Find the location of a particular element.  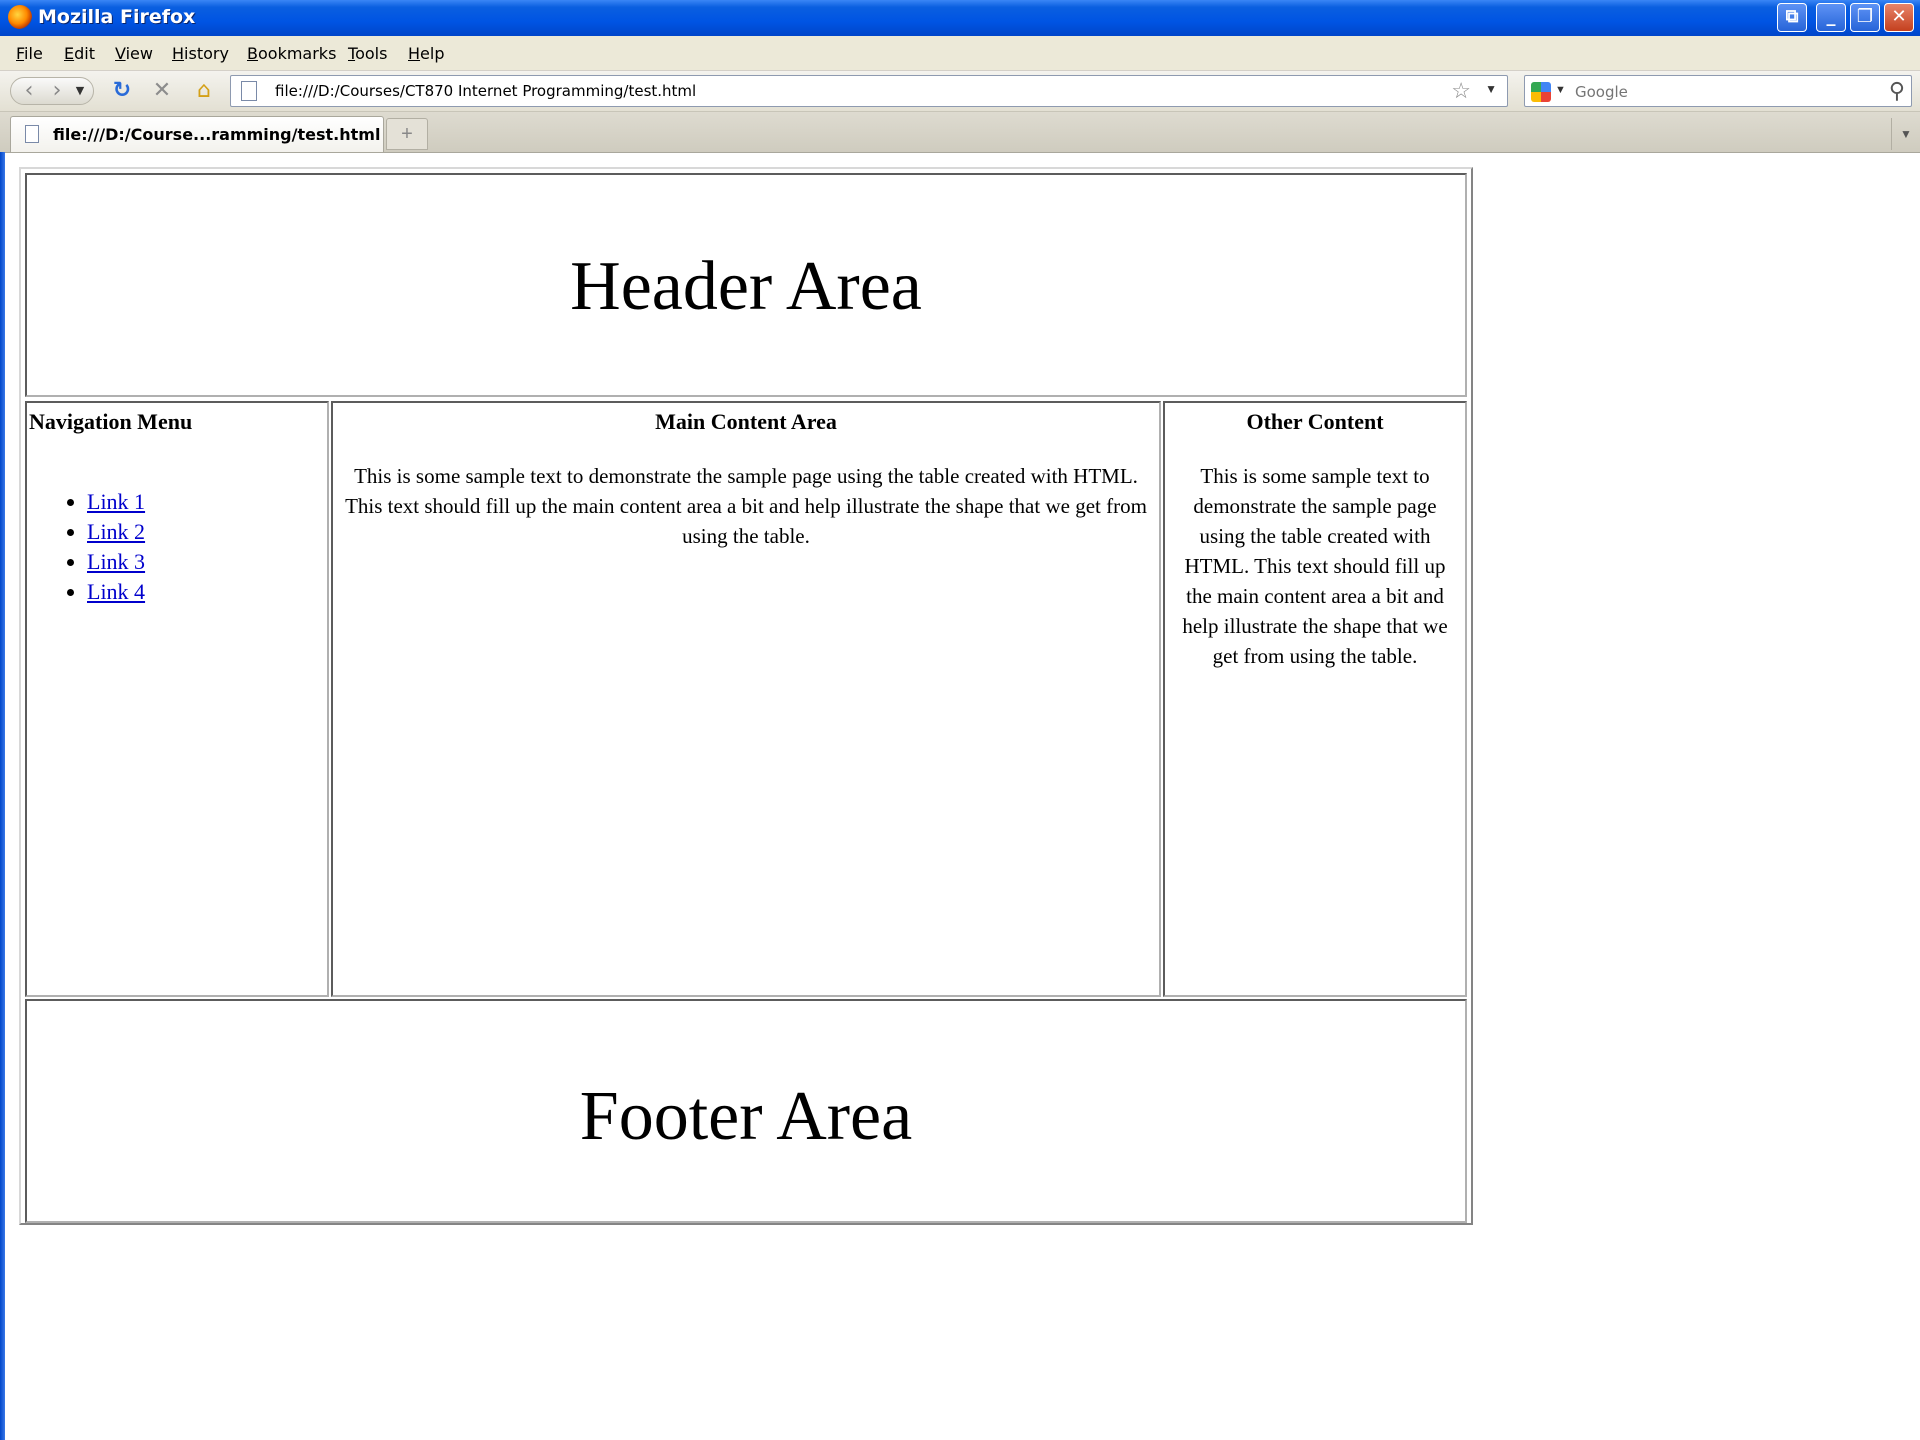

back-arrow-icon: ‹ is located at coordinates (29, 91).